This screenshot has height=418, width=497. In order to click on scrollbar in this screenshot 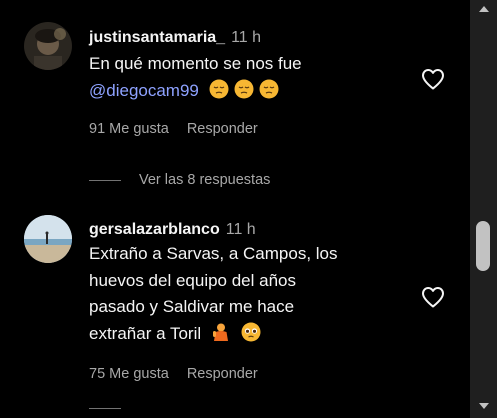, I will do `click(483, 209)`.